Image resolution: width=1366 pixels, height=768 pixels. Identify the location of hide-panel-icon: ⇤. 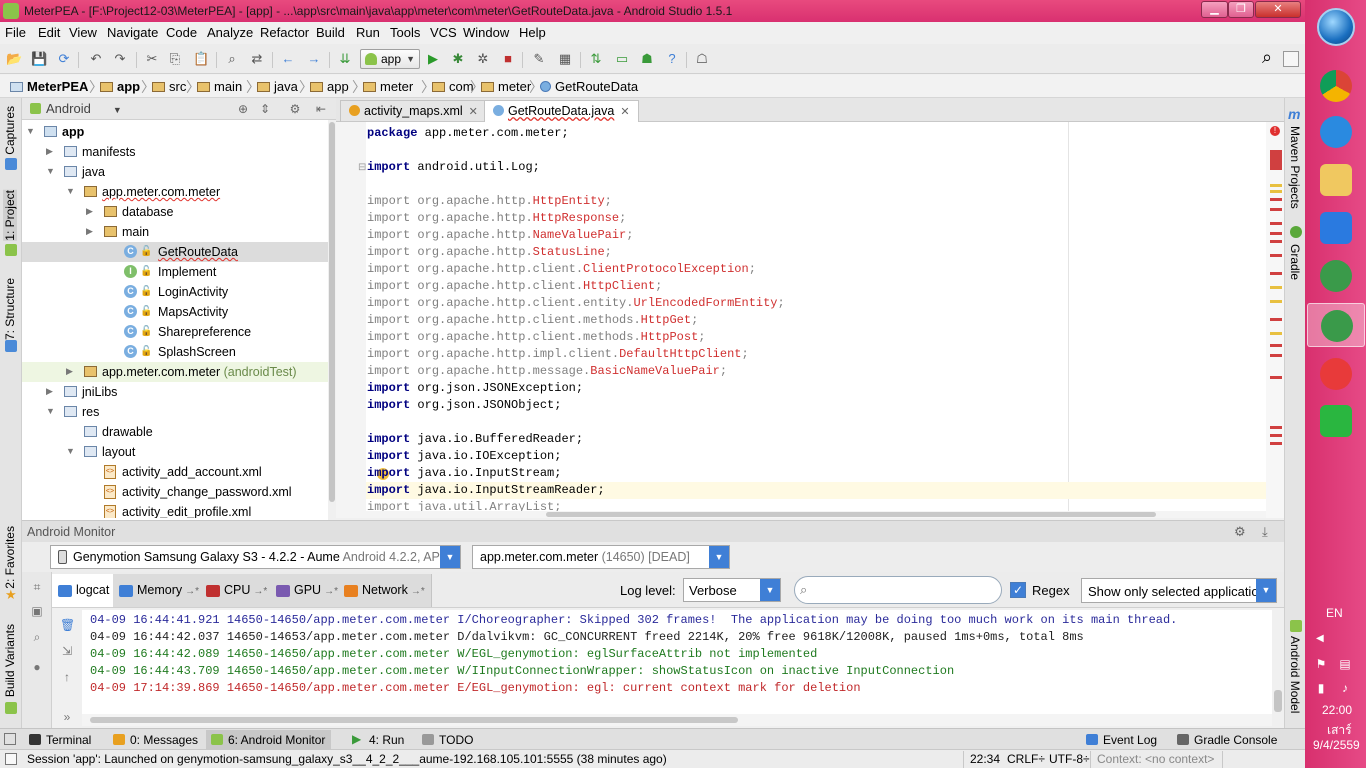
(321, 109).